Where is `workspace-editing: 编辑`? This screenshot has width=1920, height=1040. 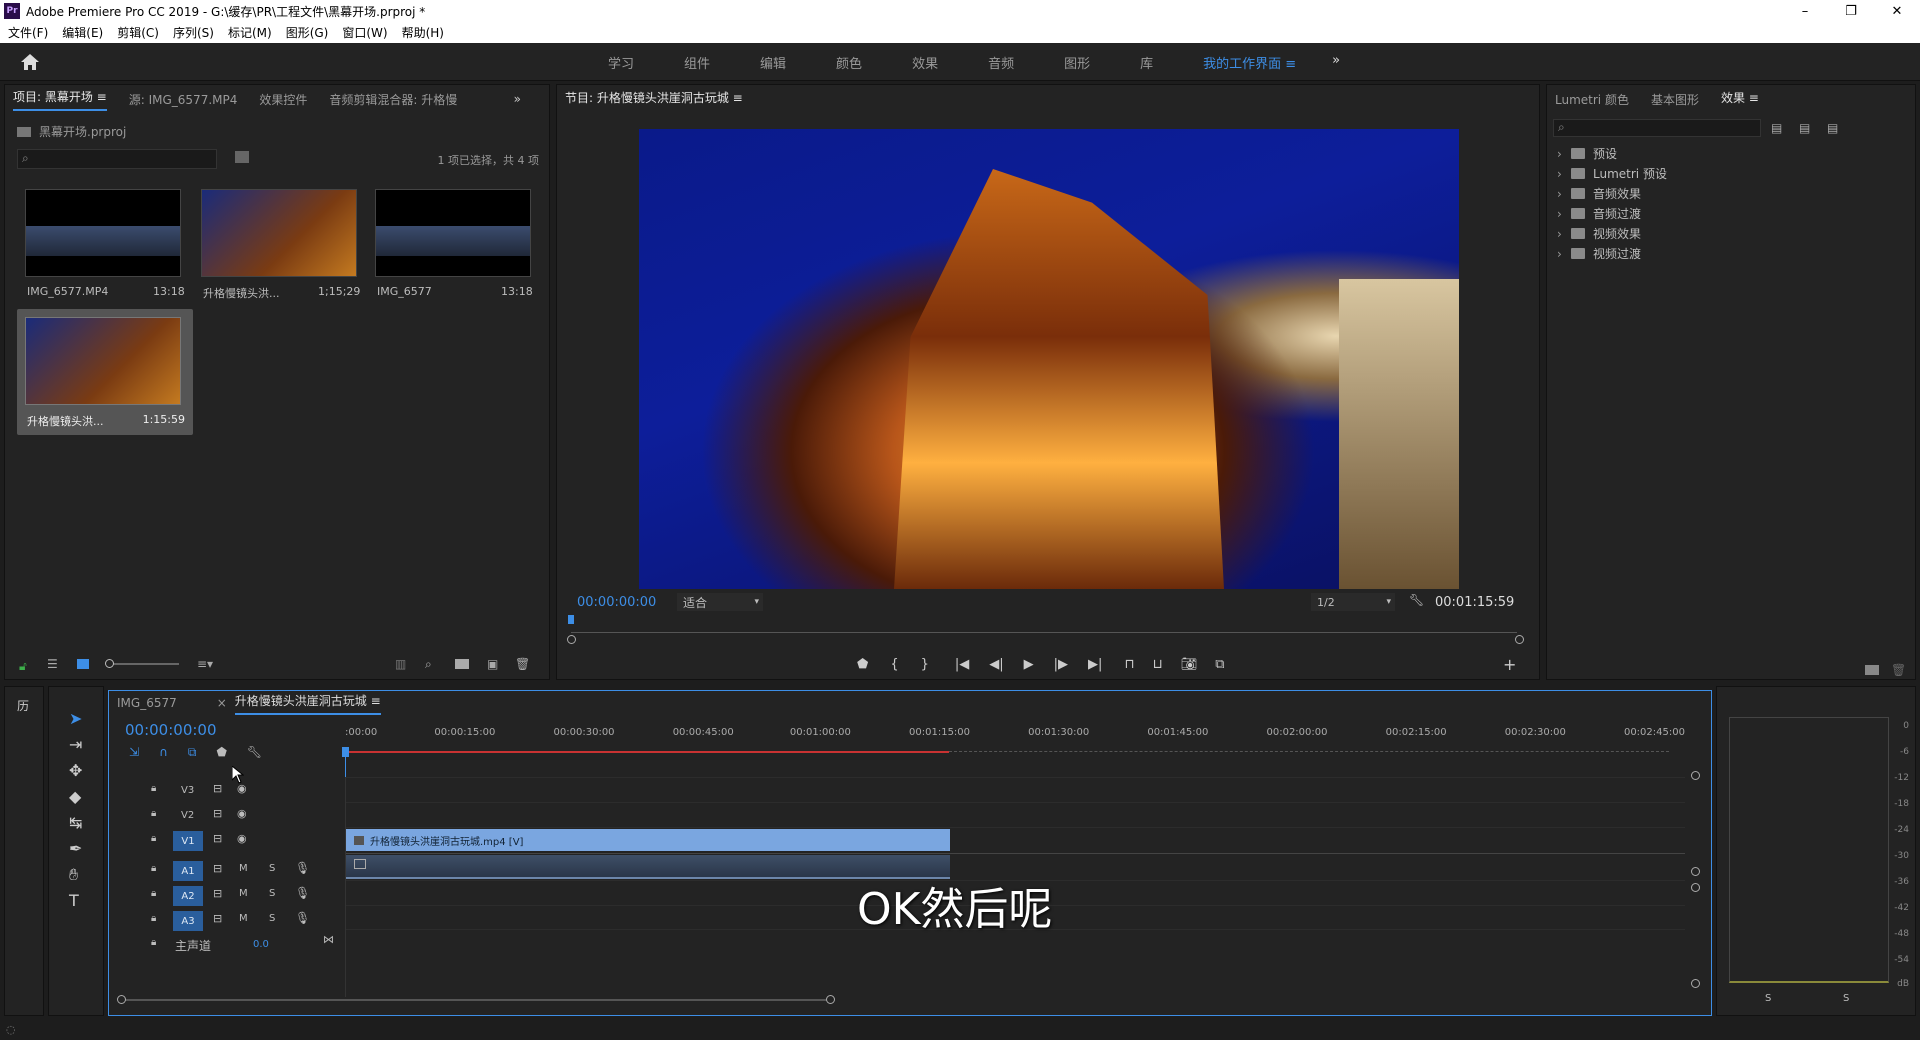
workspace-editing: 编辑 is located at coordinates (773, 62).